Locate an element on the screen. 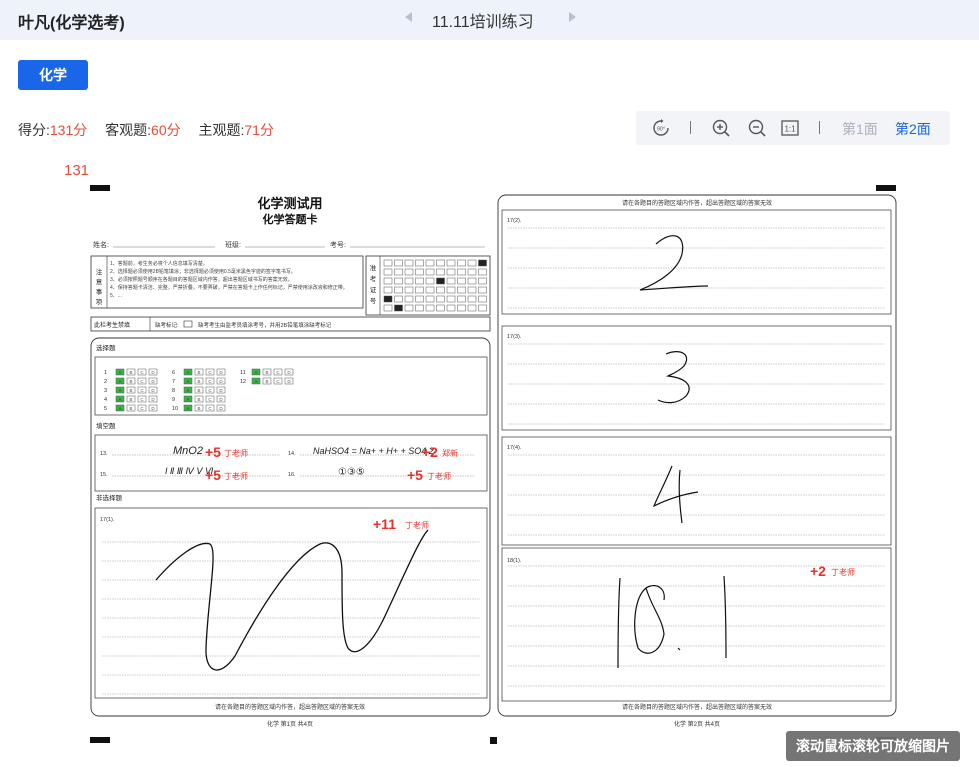 The width and height of the screenshot is (979, 767). left-footer-note: 请在各题目的答题区域内作答，超出答题区域的答案无效 is located at coordinates (290, 707).